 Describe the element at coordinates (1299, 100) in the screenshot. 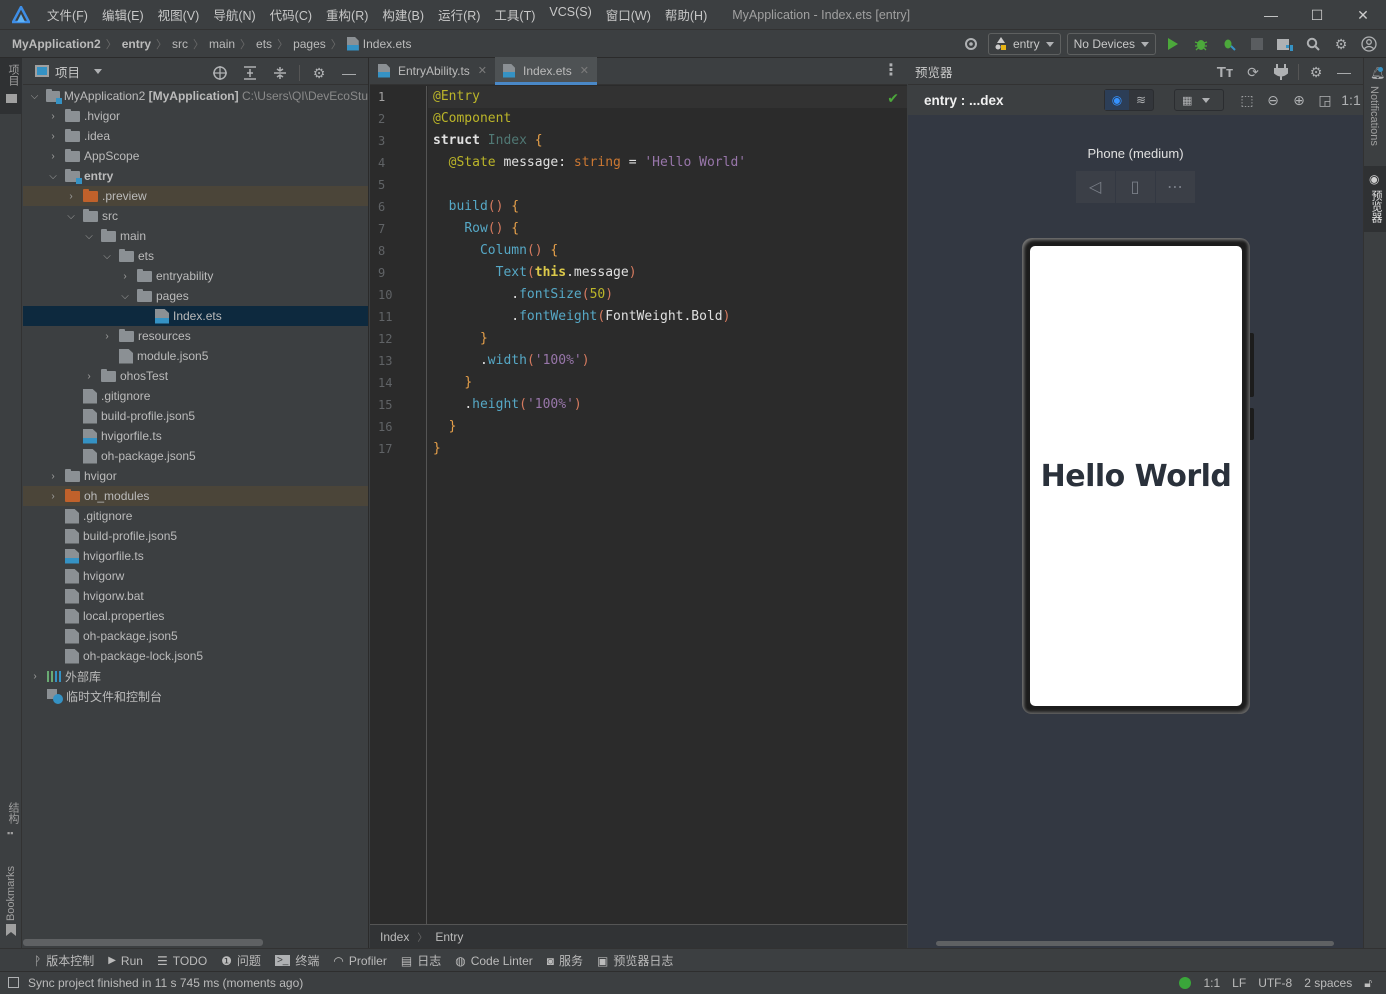

I see `zoom-in-icon: ⊕` at that location.